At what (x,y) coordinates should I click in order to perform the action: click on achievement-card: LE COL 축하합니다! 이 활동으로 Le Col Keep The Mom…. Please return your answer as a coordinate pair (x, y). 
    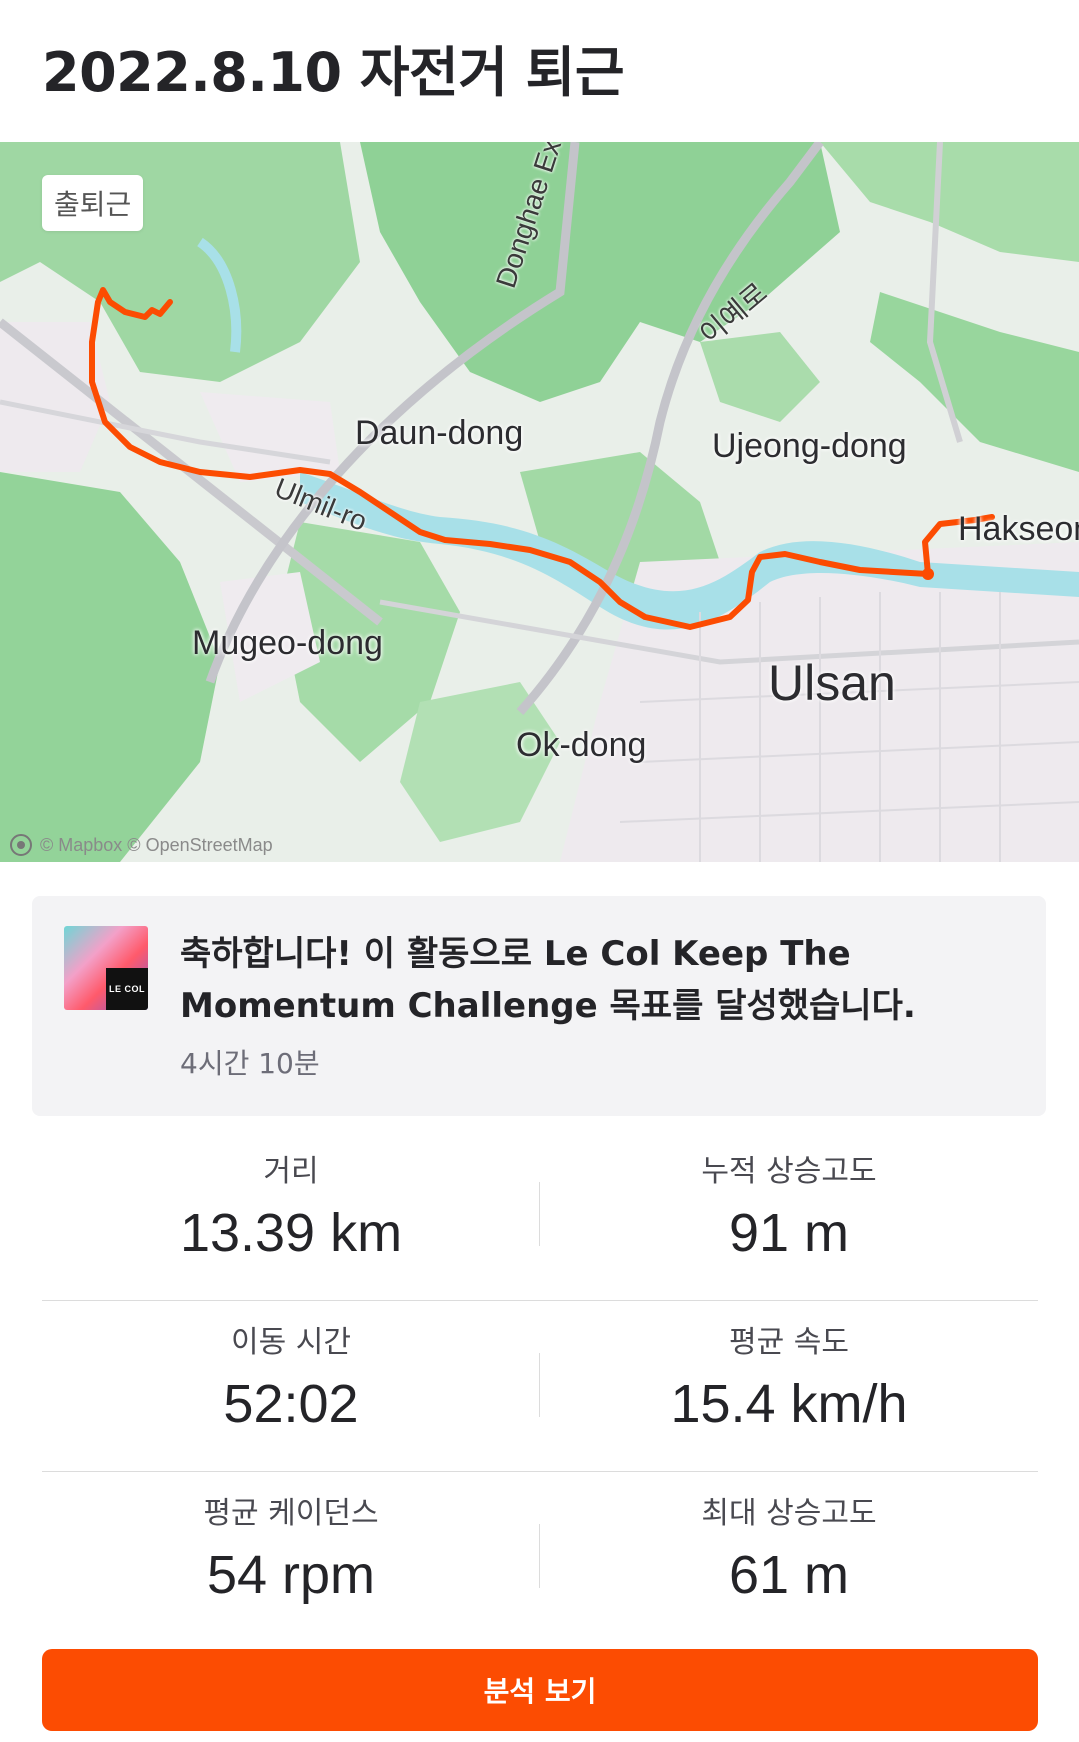
    Looking at the image, I should click on (539, 1006).